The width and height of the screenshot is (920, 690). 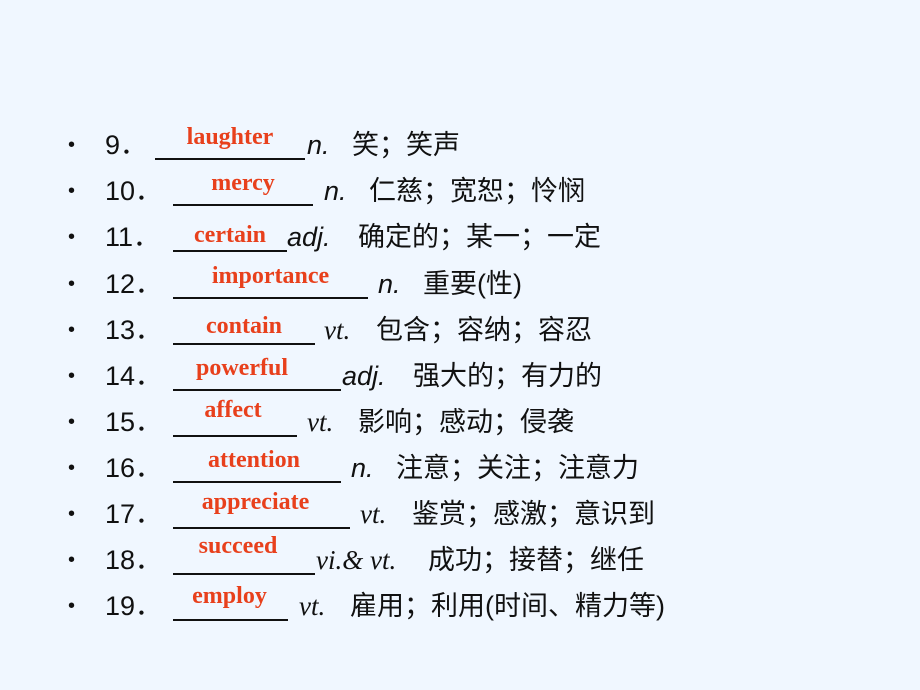 What do you see at coordinates (134, 514) in the screenshot?
I see `item-number: 17．` at bounding box center [134, 514].